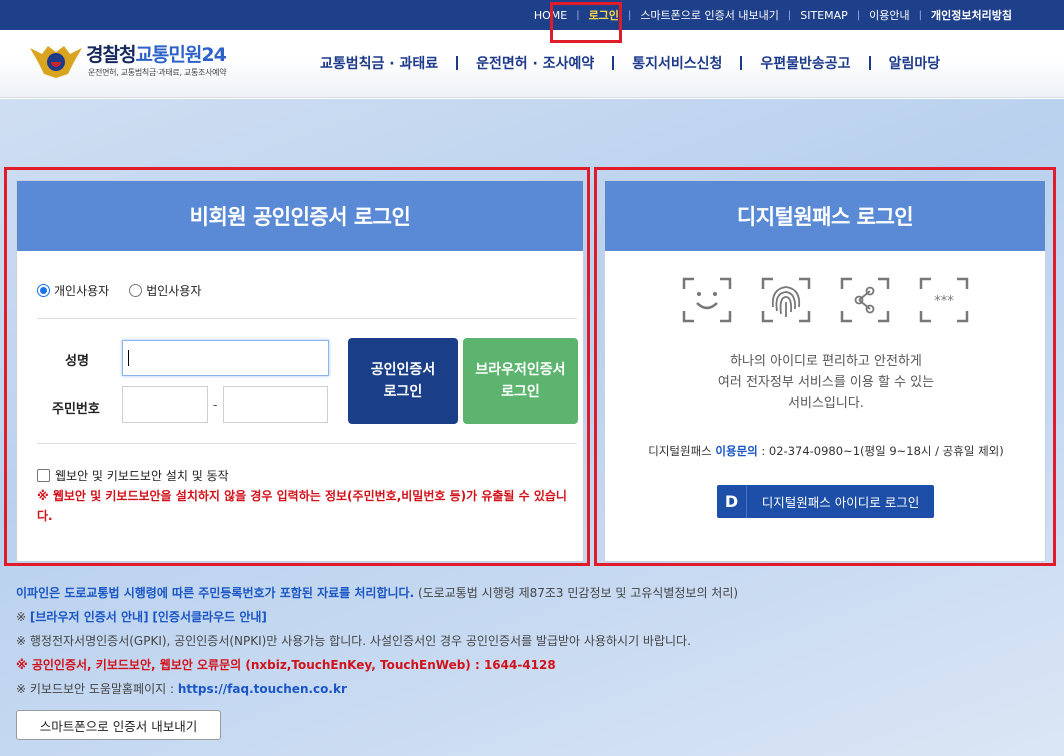 The width and height of the screenshot is (1064, 756). Describe the element at coordinates (865, 300) in the screenshot. I see `pattern-icon` at that location.